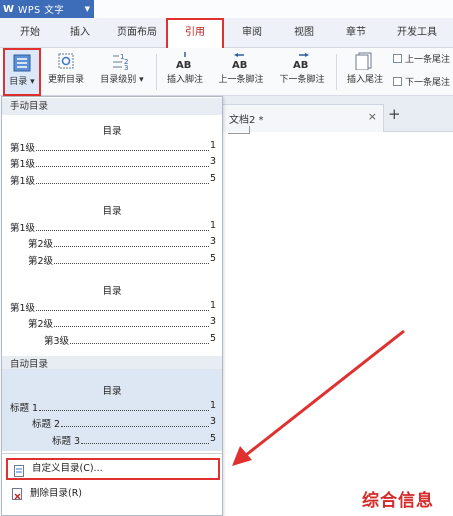  Describe the element at coordinates (246, 120) in the screenshot. I see `document-tab-label: 文档2 *` at that location.